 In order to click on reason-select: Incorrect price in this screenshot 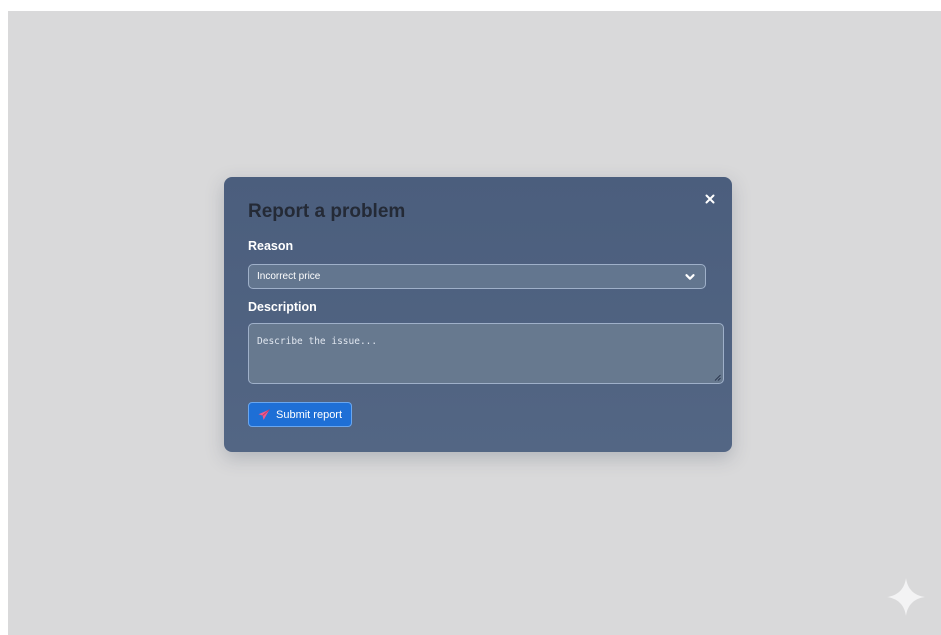, I will do `click(477, 276)`.